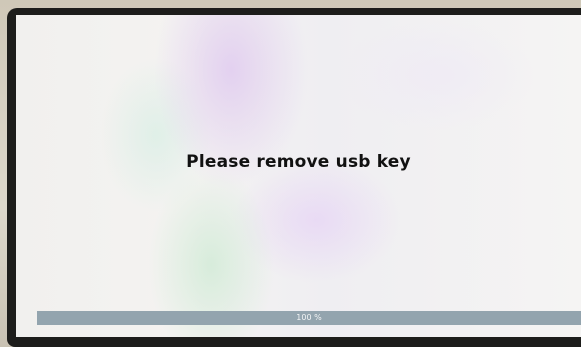 Image resolution: width=581 pixels, height=347 pixels. Describe the element at coordinates (298, 162) in the screenshot. I see `status-message: Please remove usb key` at that location.